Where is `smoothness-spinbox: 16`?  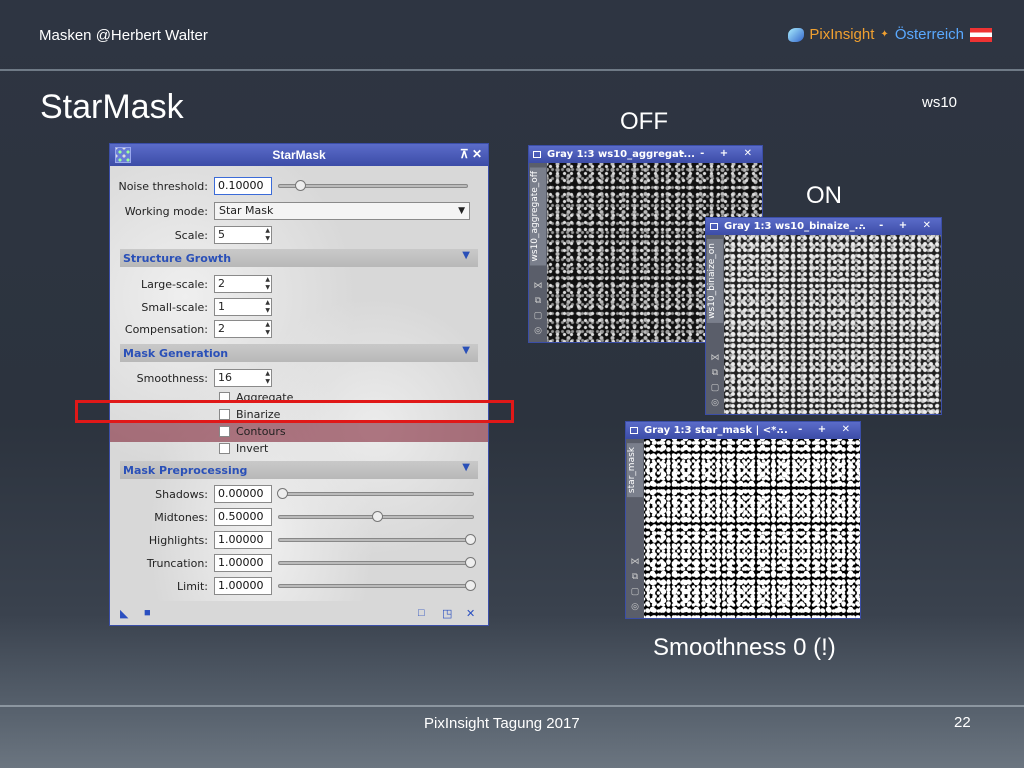 smoothness-spinbox: 16 is located at coordinates (243, 378).